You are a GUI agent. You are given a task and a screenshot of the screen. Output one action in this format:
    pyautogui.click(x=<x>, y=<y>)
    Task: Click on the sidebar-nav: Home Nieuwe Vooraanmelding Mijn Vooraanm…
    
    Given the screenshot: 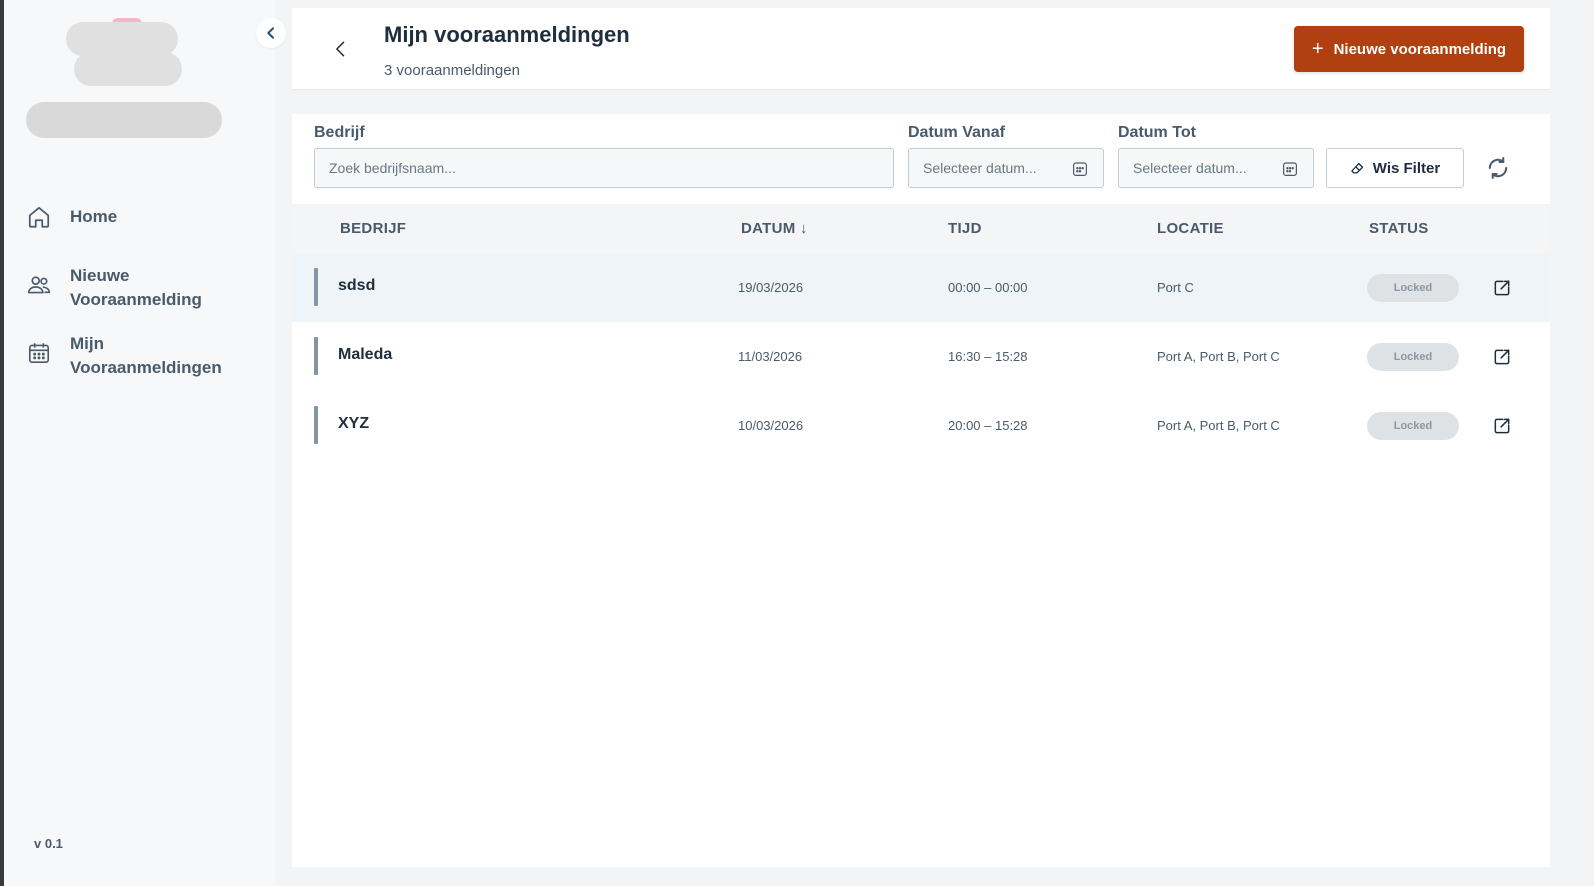 What is the action you would take?
    pyautogui.click(x=144, y=298)
    